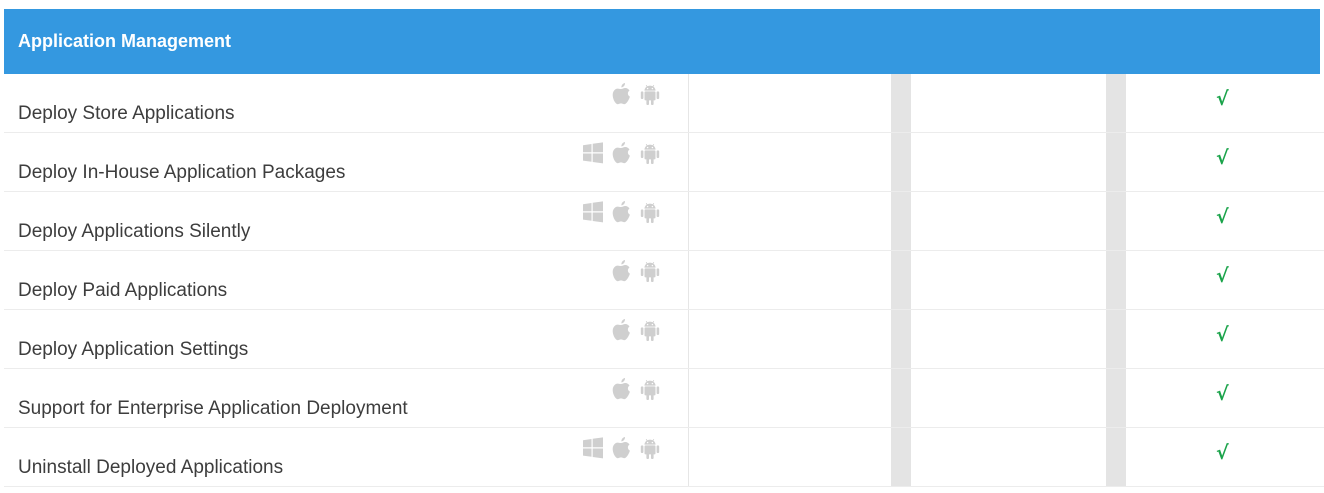  I want to click on feature-cell: Deploy Application Settings, so click(346, 339).